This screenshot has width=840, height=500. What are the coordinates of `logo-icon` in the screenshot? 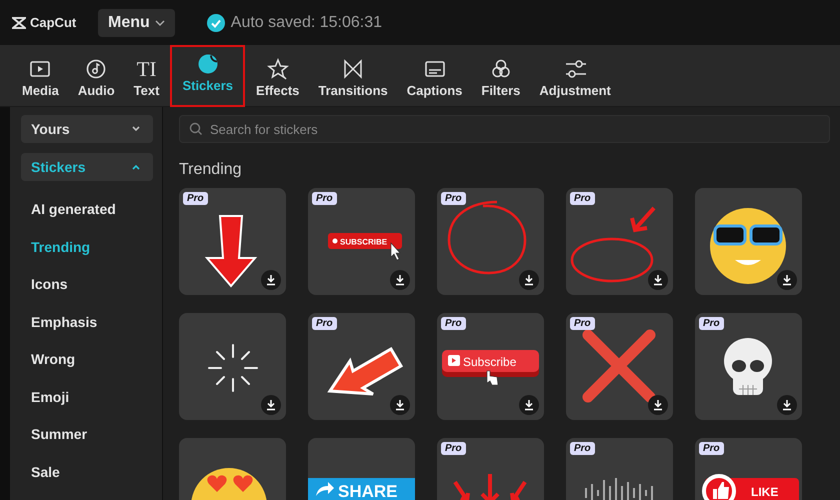 It's located at (19, 22).